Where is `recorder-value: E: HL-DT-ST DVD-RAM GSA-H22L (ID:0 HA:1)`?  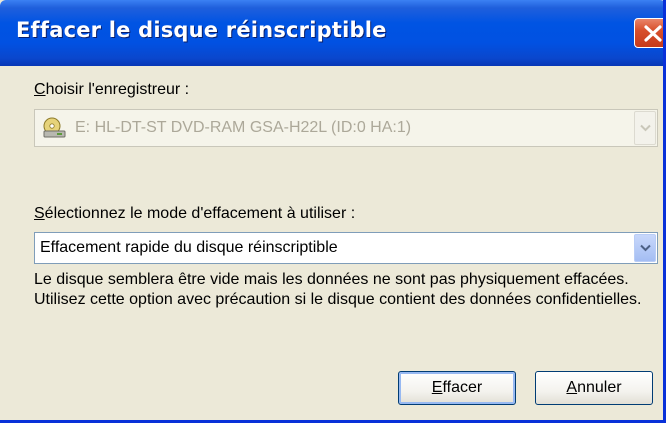
recorder-value: E: HL-DT-ST DVD-RAM GSA-H22L (ID:0 HA:1) is located at coordinates (243, 127).